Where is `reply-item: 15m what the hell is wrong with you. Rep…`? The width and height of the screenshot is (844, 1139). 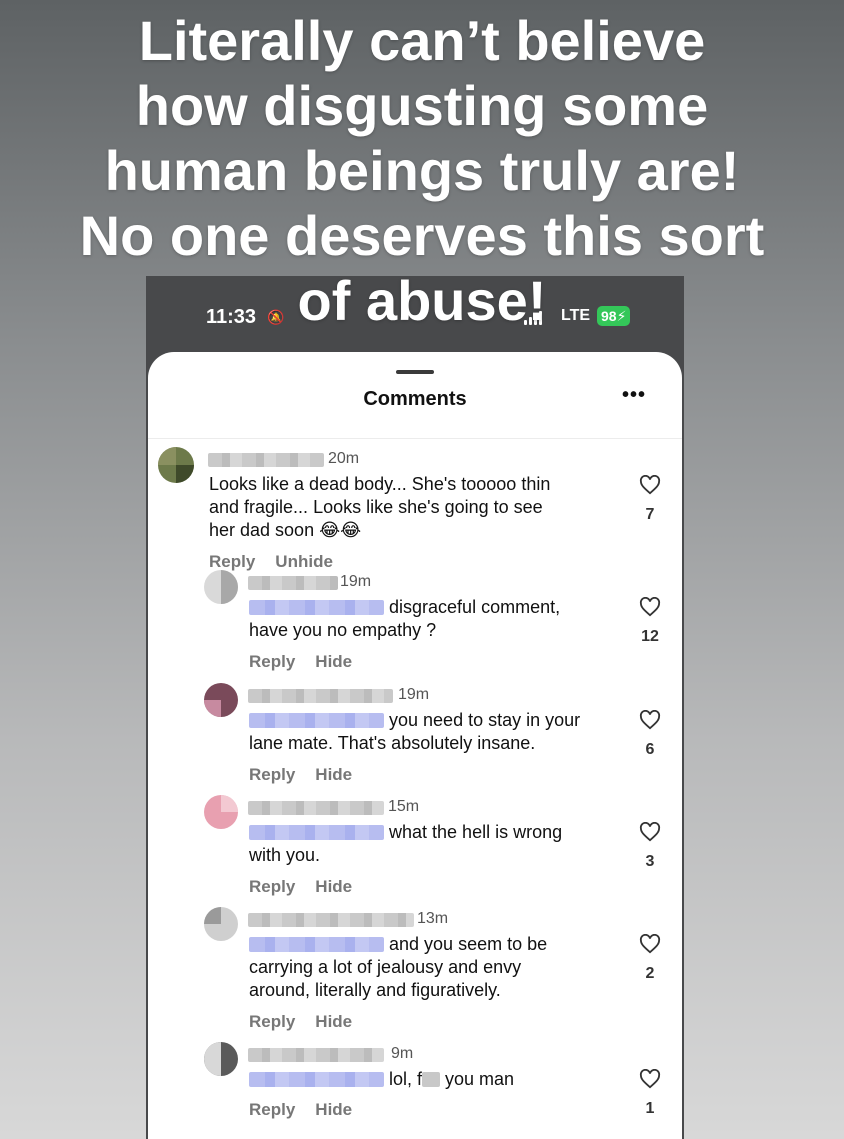
reply-item: 15m what the hell is wrong with you. Rep… is located at coordinates (415, 850).